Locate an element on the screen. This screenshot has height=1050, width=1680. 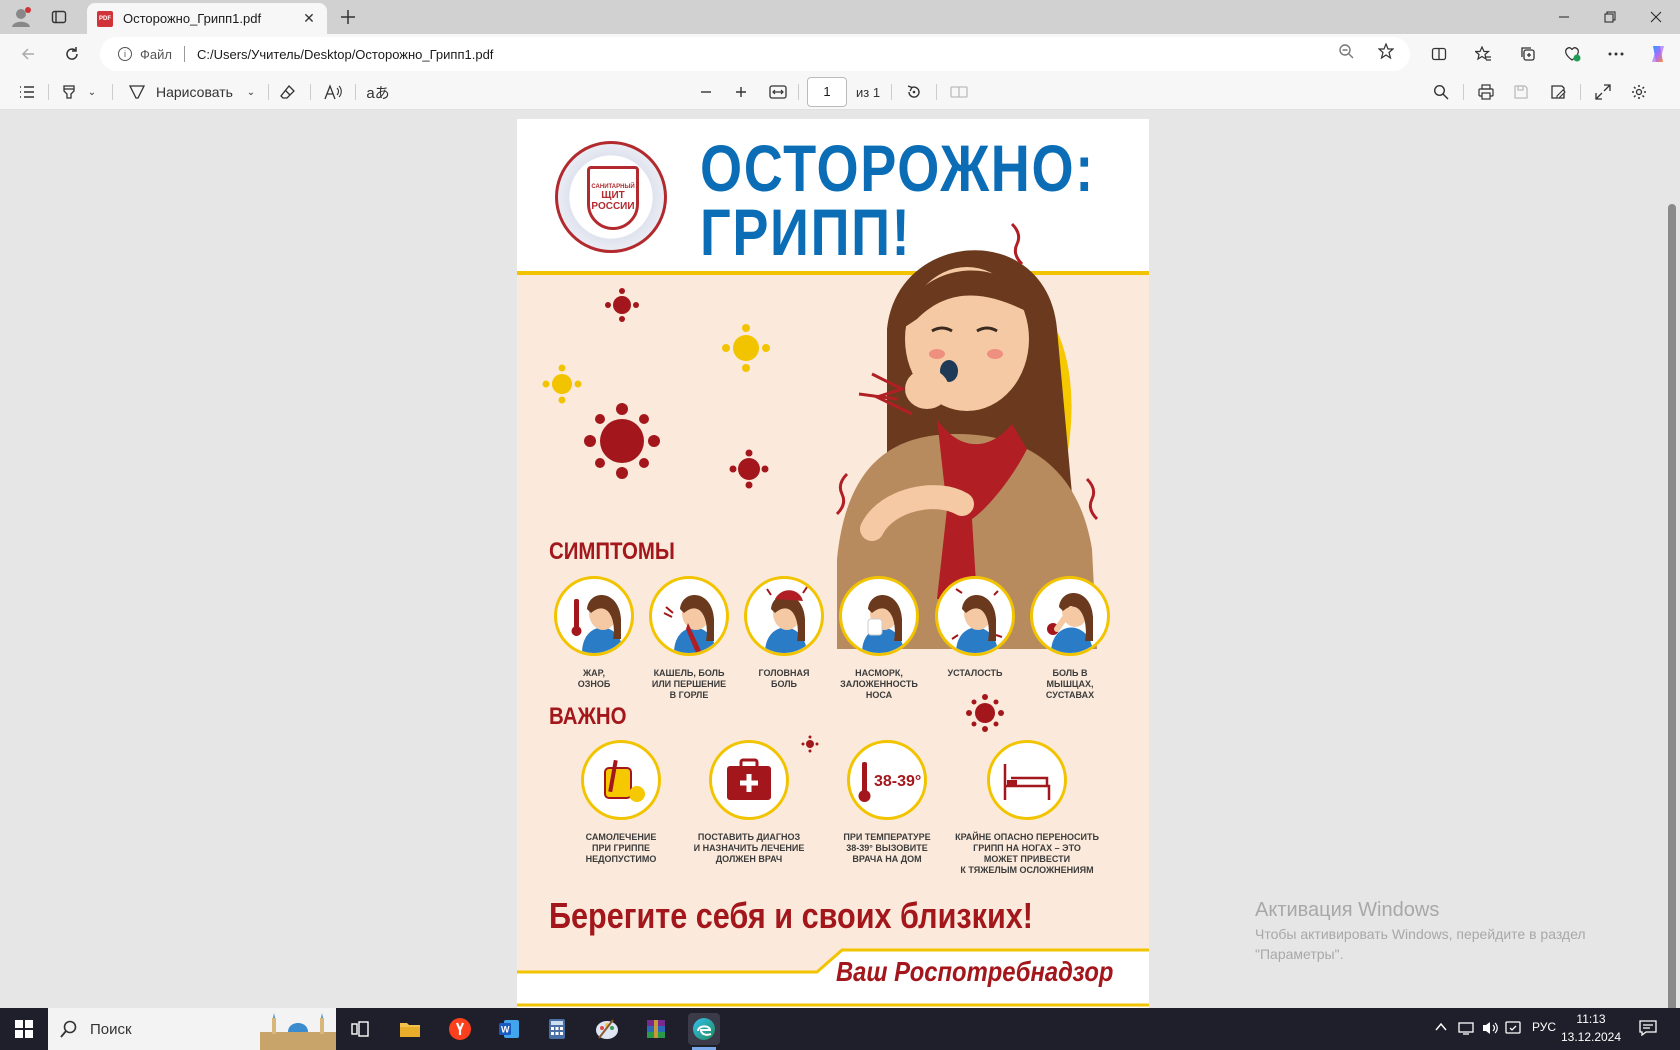
back-arrow-icon is located at coordinates (28, 54).